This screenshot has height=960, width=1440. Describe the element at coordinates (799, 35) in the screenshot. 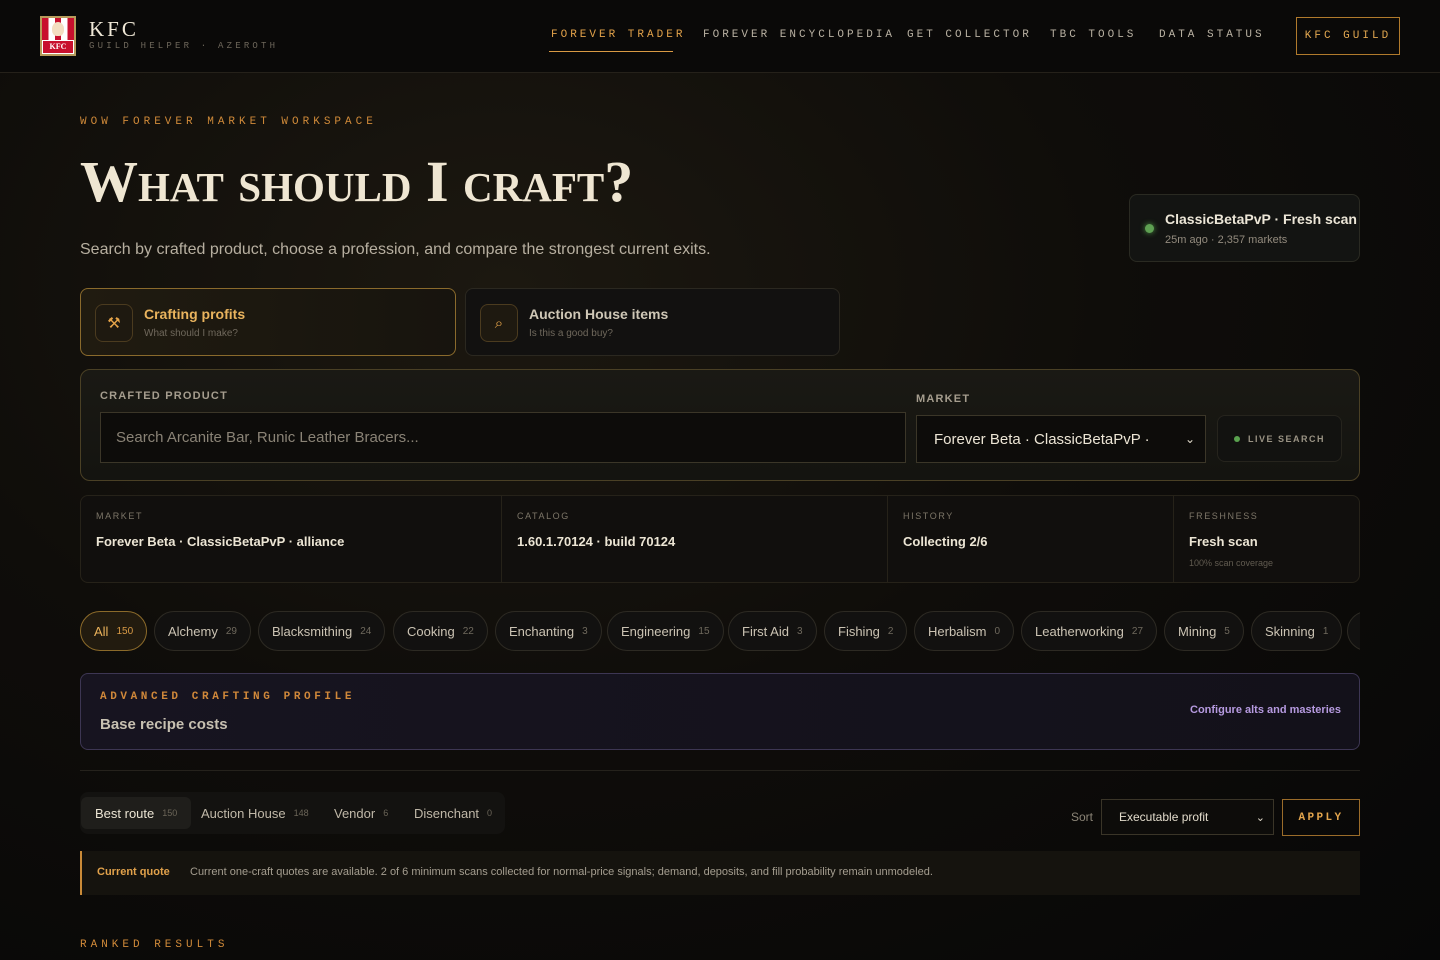

I see `nav-forever-encyclopedia: FOREVER ENCYCLOPEDIA` at that location.